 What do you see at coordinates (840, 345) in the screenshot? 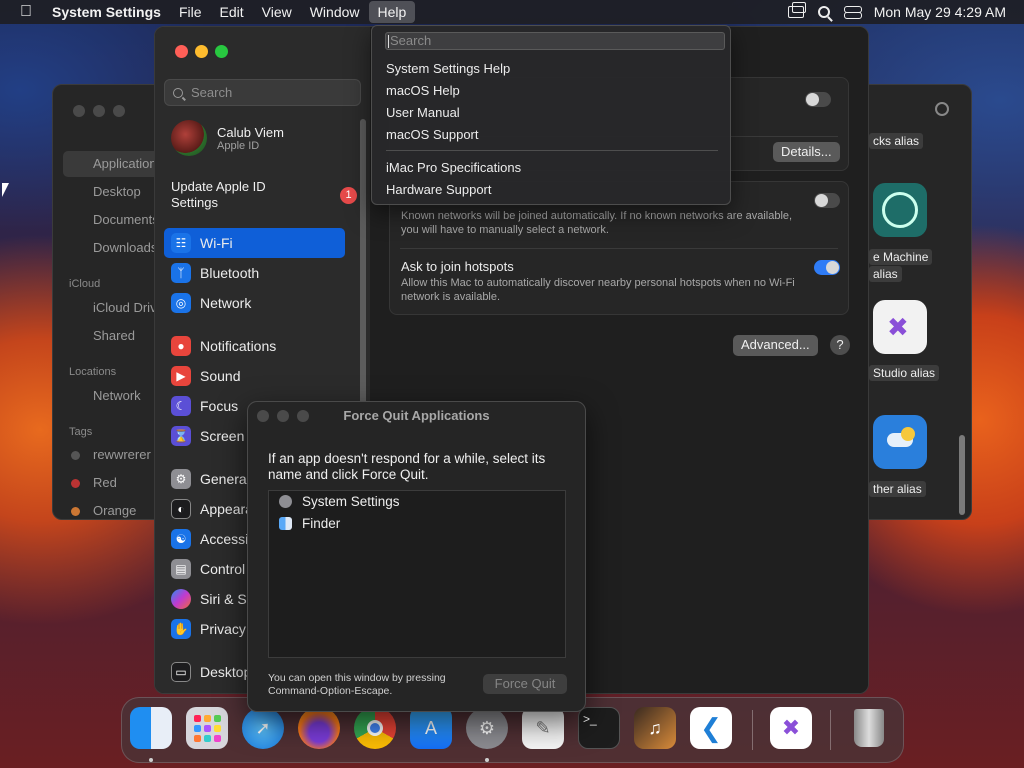
I see `help-button: ?` at bounding box center [840, 345].